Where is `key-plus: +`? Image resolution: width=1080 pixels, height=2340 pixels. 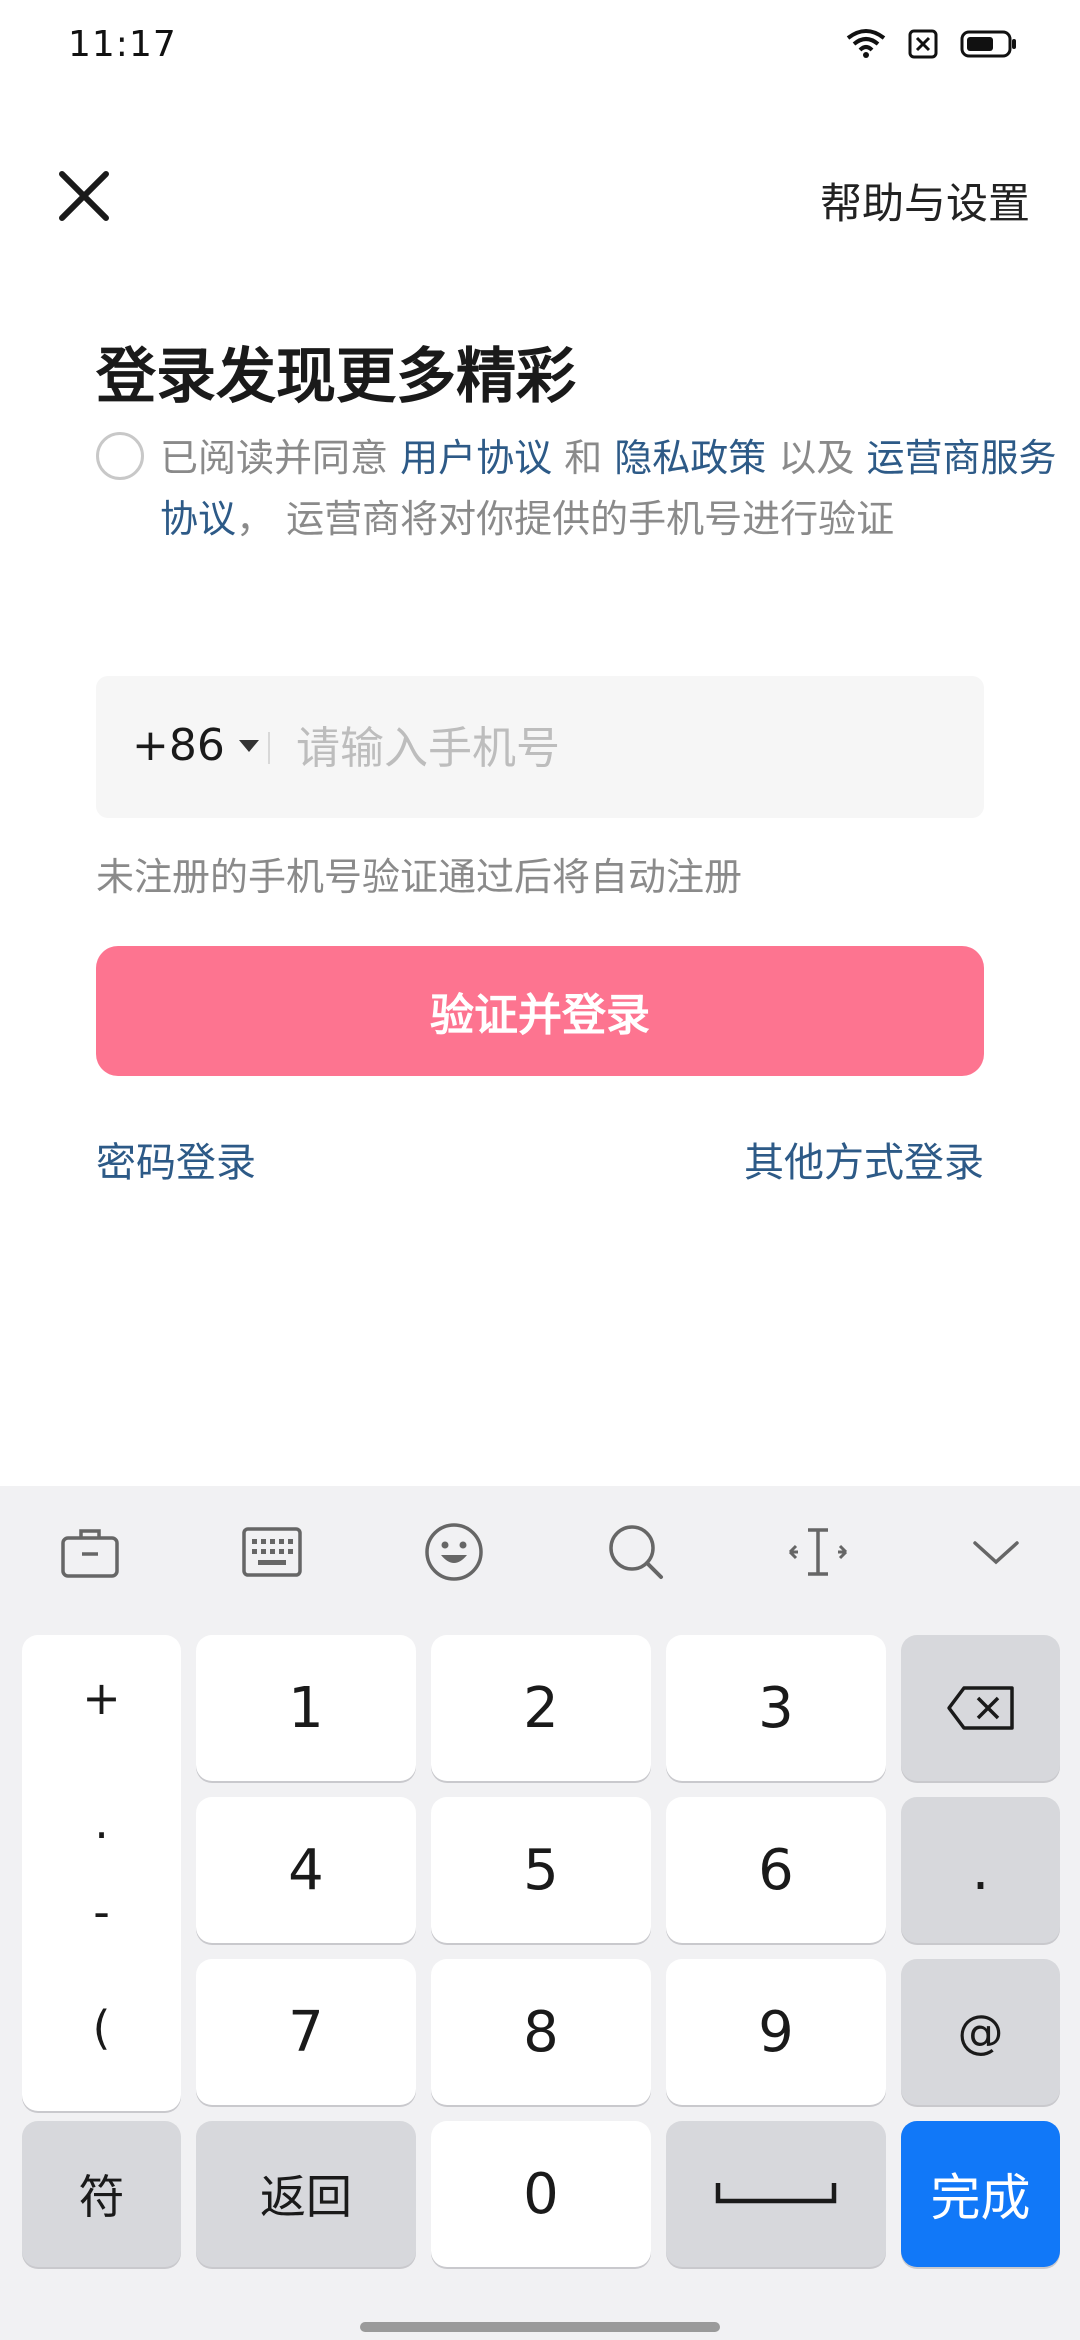 key-plus: + is located at coordinates (101, 1698).